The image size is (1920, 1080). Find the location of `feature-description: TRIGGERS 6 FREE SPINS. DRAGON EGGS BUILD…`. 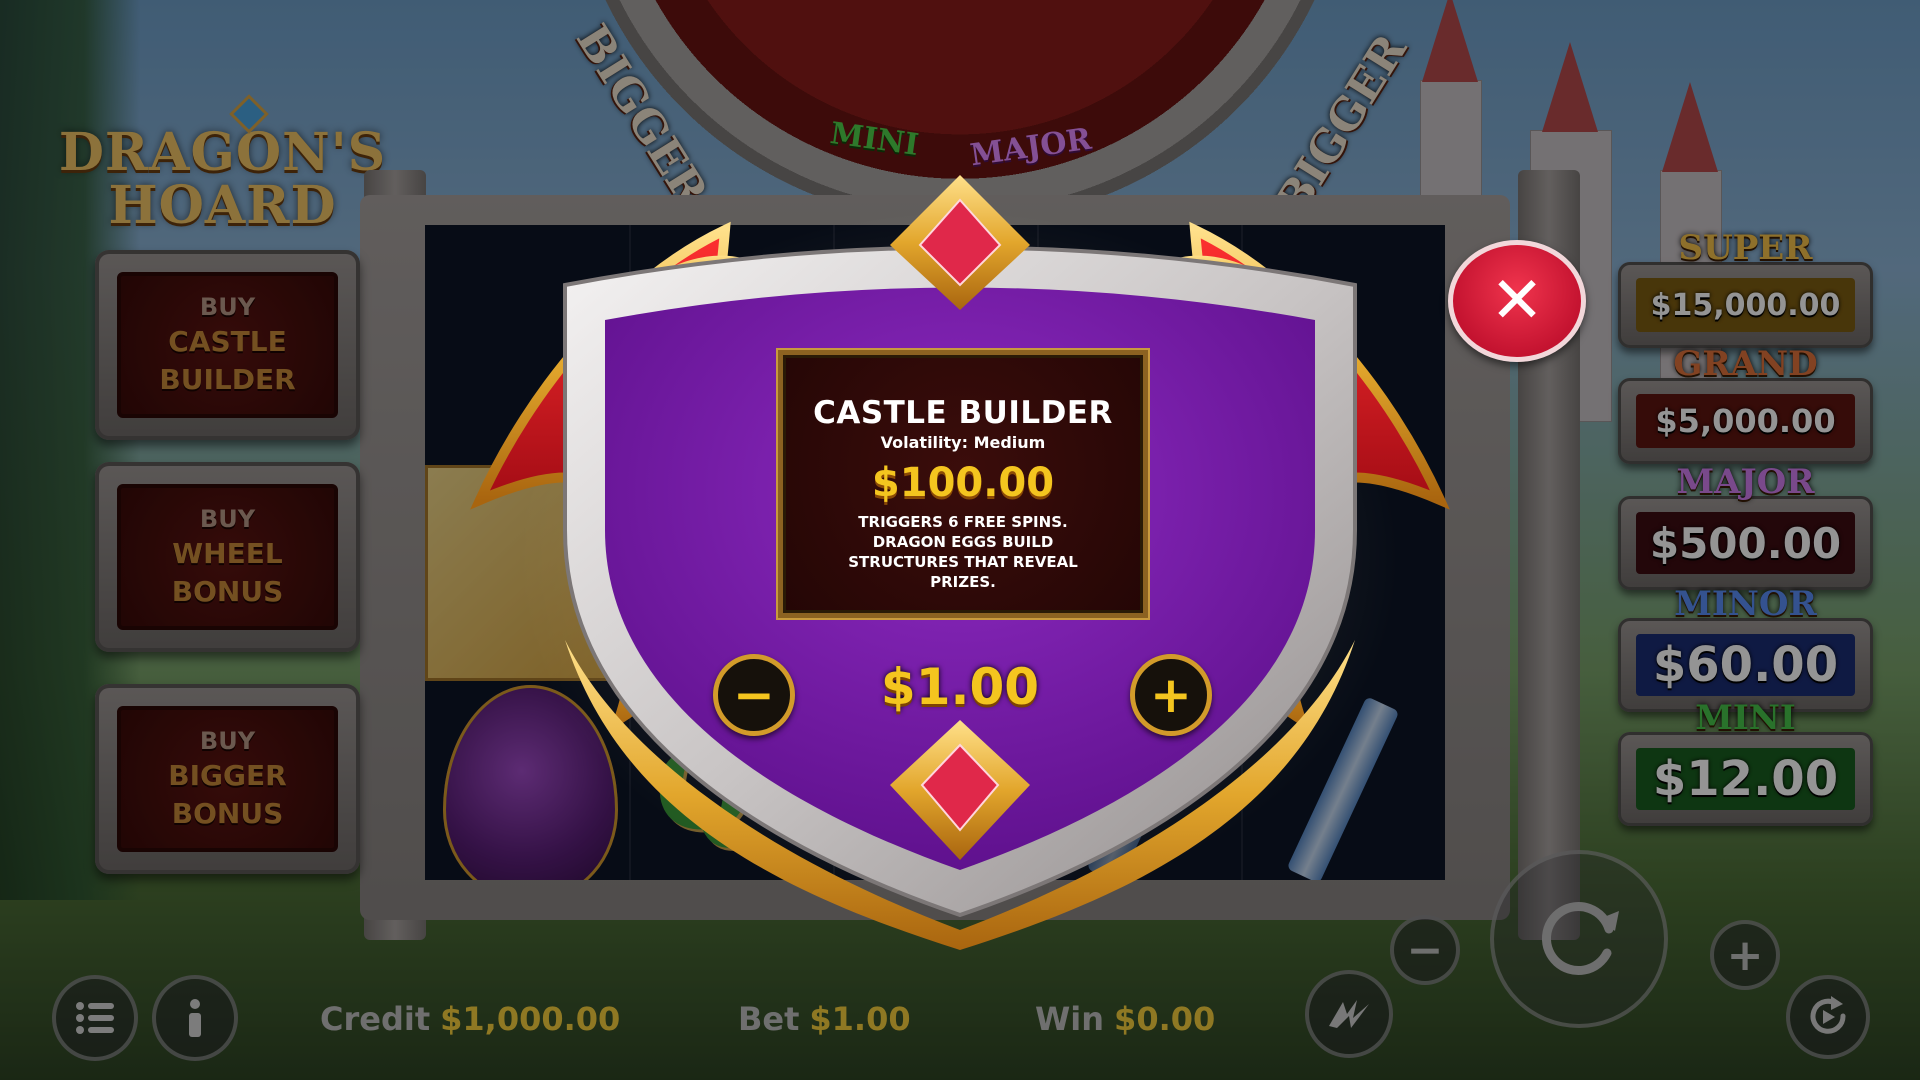

feature-description: TRIGGERS 6 FREE SPINS. DRAGON EGGS BUILD… is located at coordinates (963, 552).